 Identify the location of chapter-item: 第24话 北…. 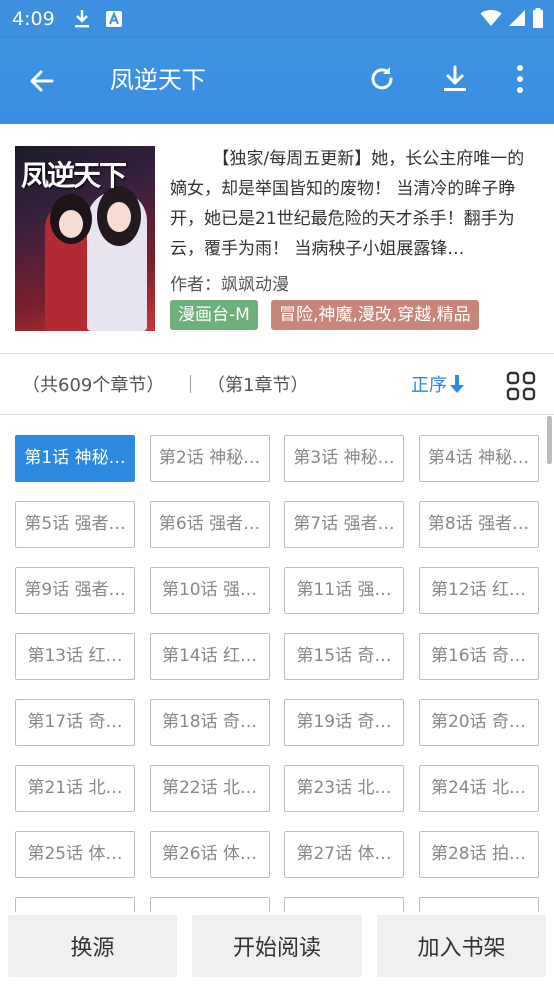
(478, 788).